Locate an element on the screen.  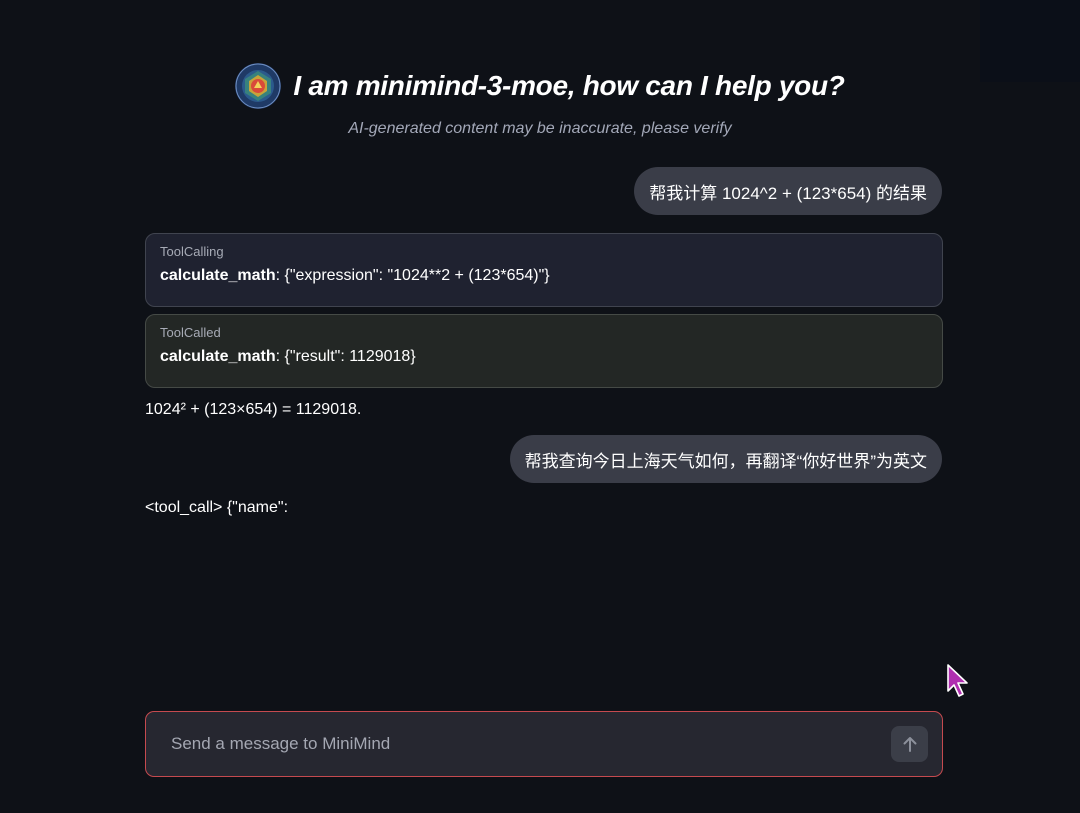
tool-called-label: ToolCalled is located at coordinates (190, 332).